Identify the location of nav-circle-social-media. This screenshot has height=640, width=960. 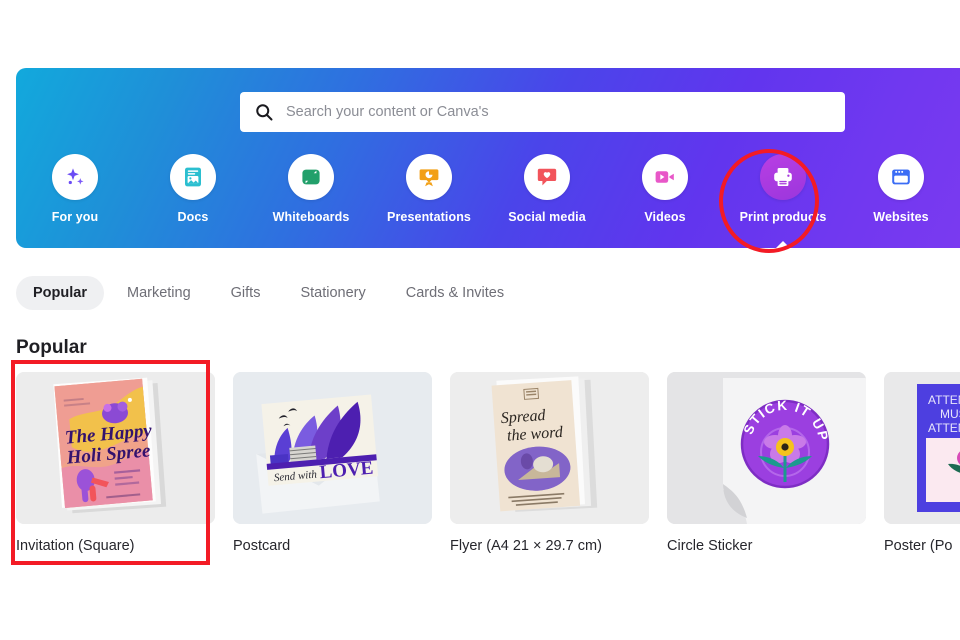
(547, 177).